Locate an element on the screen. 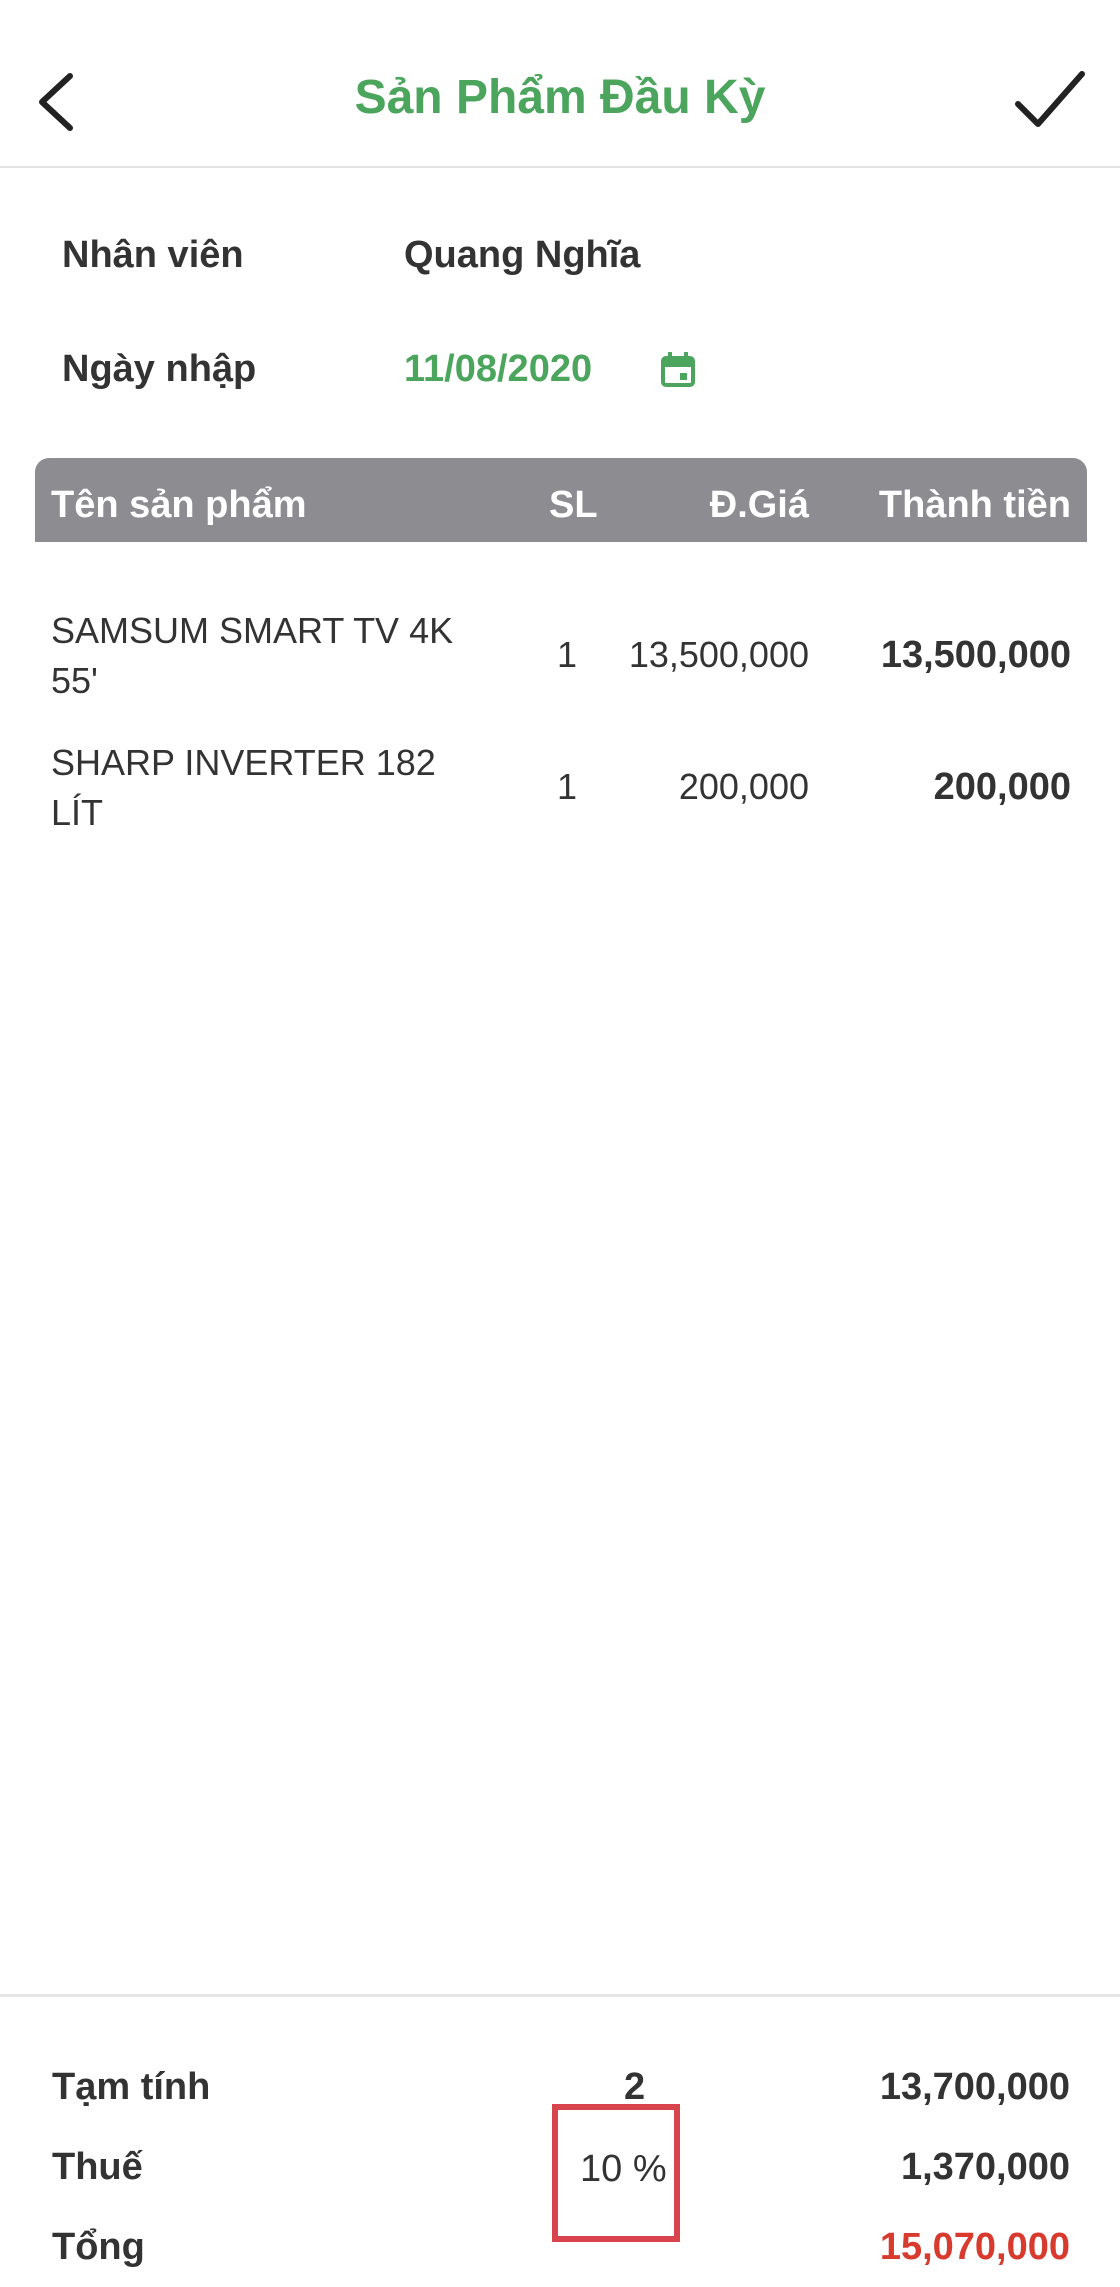 This screenshot has height=2287, width=1120. product-total: 200,000 is located at coordinates (1002, 787).